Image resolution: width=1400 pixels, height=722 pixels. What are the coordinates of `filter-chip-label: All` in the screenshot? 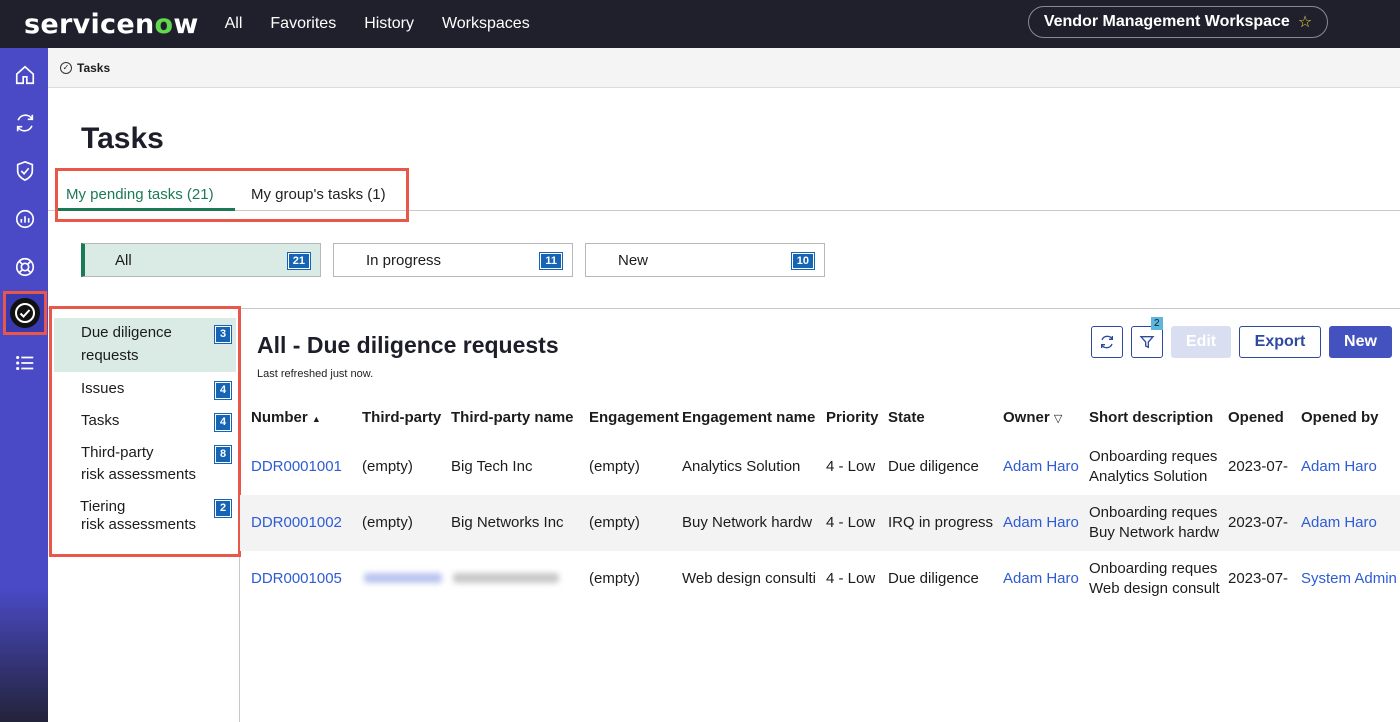 It's located at (123, 260).